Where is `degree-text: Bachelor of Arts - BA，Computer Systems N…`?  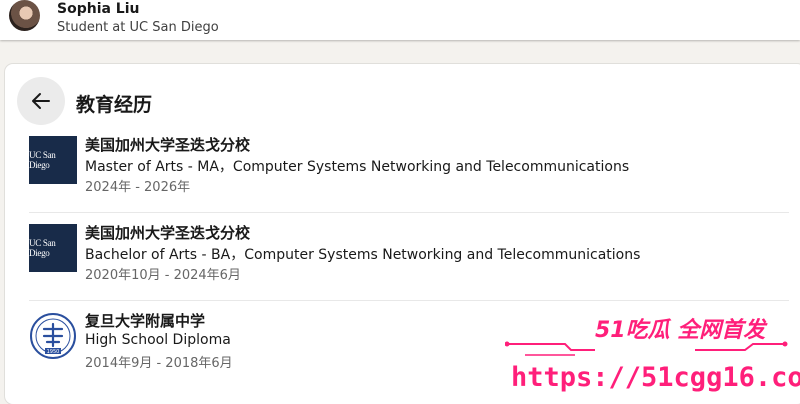 degree-text: Bachelor of Arts - BA，Computer Systems N… is located at coordinates (363, 255).